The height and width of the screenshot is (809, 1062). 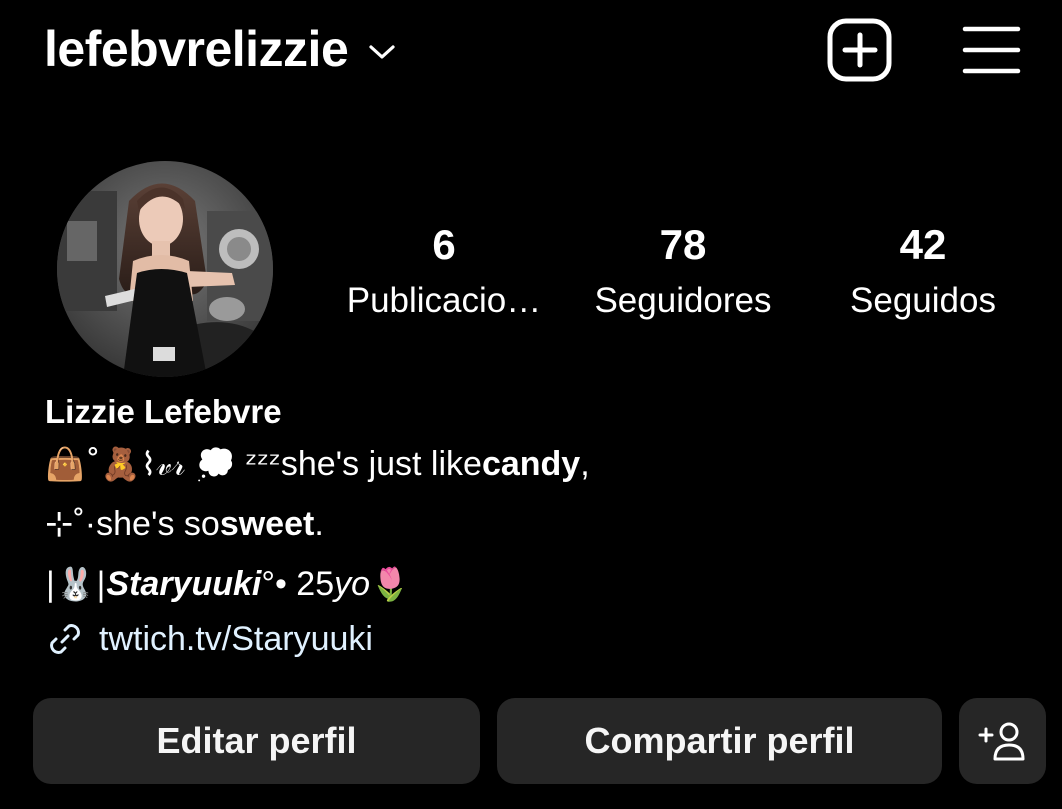 What do you see at coordinates (683, 300) in the screenshot?
I see `followers-label: Seguidores` at bounding box center [683, 300].